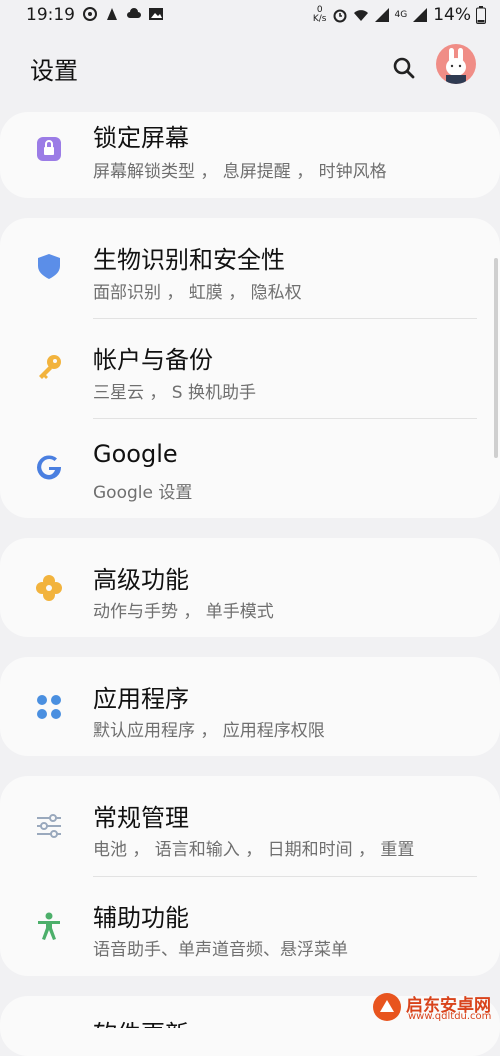 Image resolution: width=500 pixels, height=1056 pixels. What do you see at coordinates (381, 15) in the screenshot?
I see `signal-icon` at bounding box center [381, 15].